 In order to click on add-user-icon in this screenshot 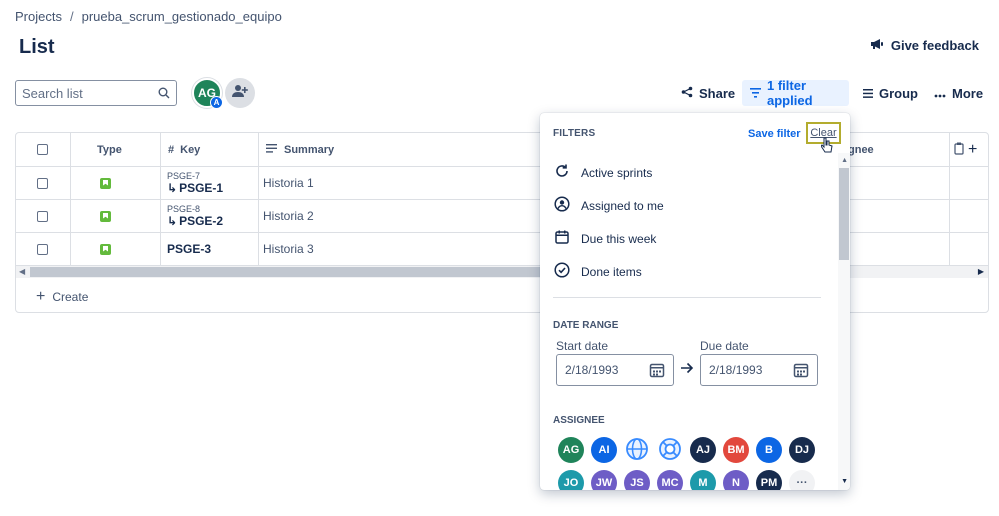, I will do `click(240, 93)`.